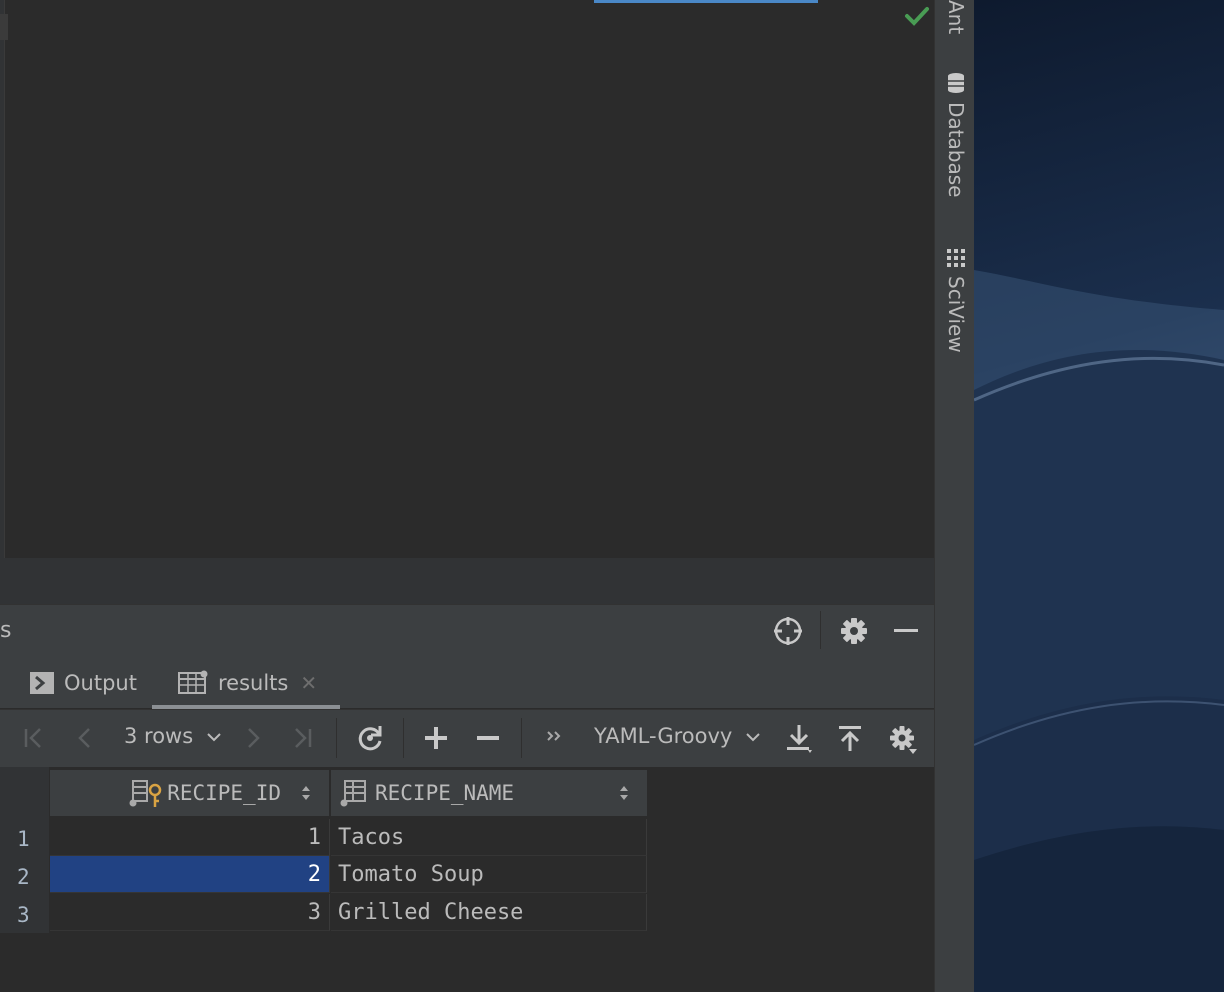 This screenshot has height=992, width=1224. Describe the element at coordinates (85, 738) in the screenshot. I see `previous-page-icon` at that location.